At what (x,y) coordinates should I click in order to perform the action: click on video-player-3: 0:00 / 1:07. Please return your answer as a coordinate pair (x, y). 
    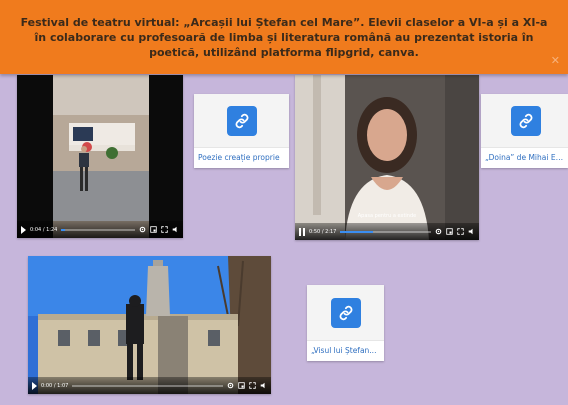
    Looking at the image, I should click on (149, 325).